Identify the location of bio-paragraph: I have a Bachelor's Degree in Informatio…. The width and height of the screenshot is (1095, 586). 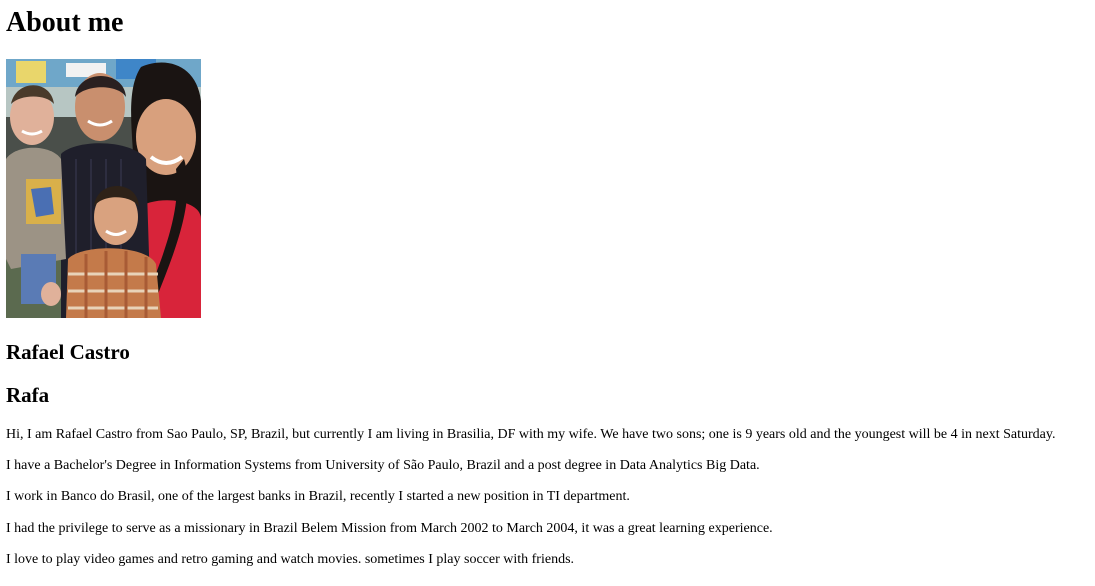
(383, 465).